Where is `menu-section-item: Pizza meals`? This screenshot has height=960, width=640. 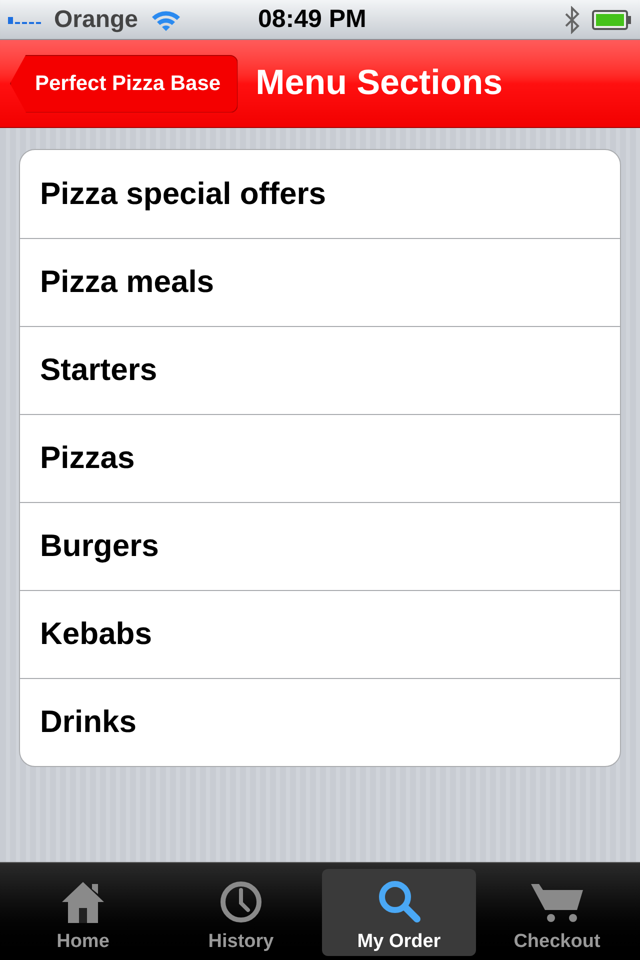
menu-section-item: Pizza meals is located at coordinates (320, 282).